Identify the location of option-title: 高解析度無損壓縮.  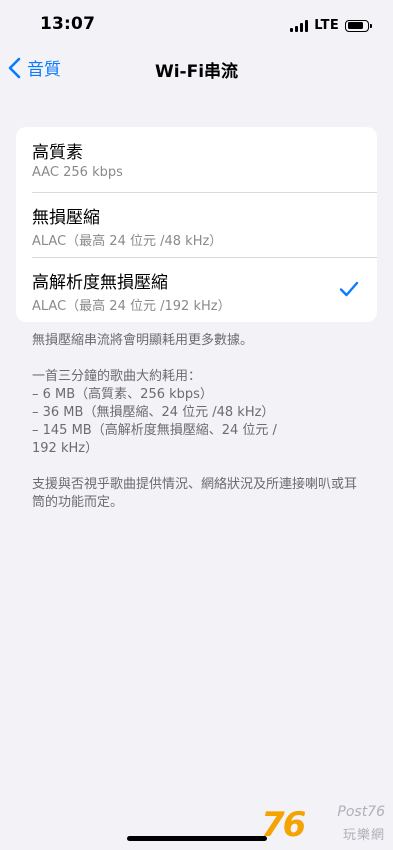
(100, 283).